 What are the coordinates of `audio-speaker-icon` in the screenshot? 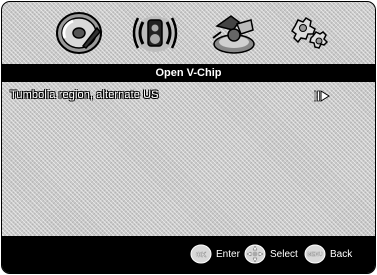 It's located at (155, 33).